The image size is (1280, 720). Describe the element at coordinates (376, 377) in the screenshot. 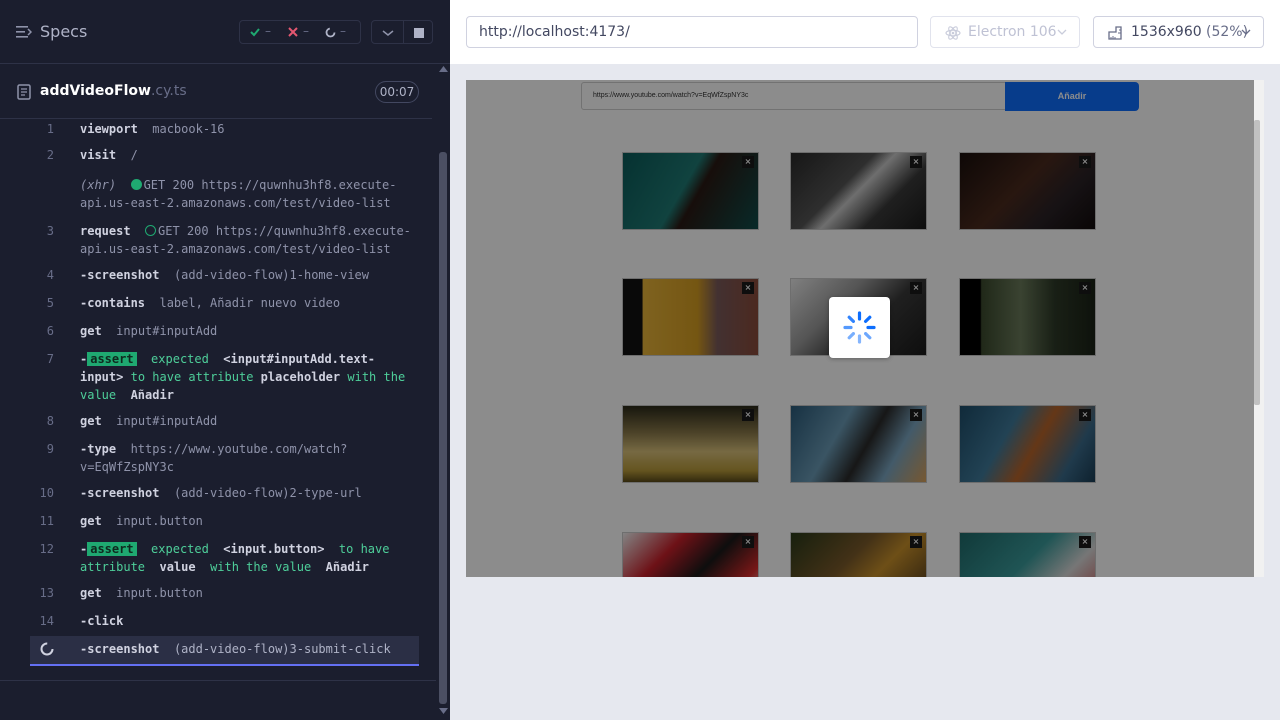

I see `assert-word: with the` at that location.